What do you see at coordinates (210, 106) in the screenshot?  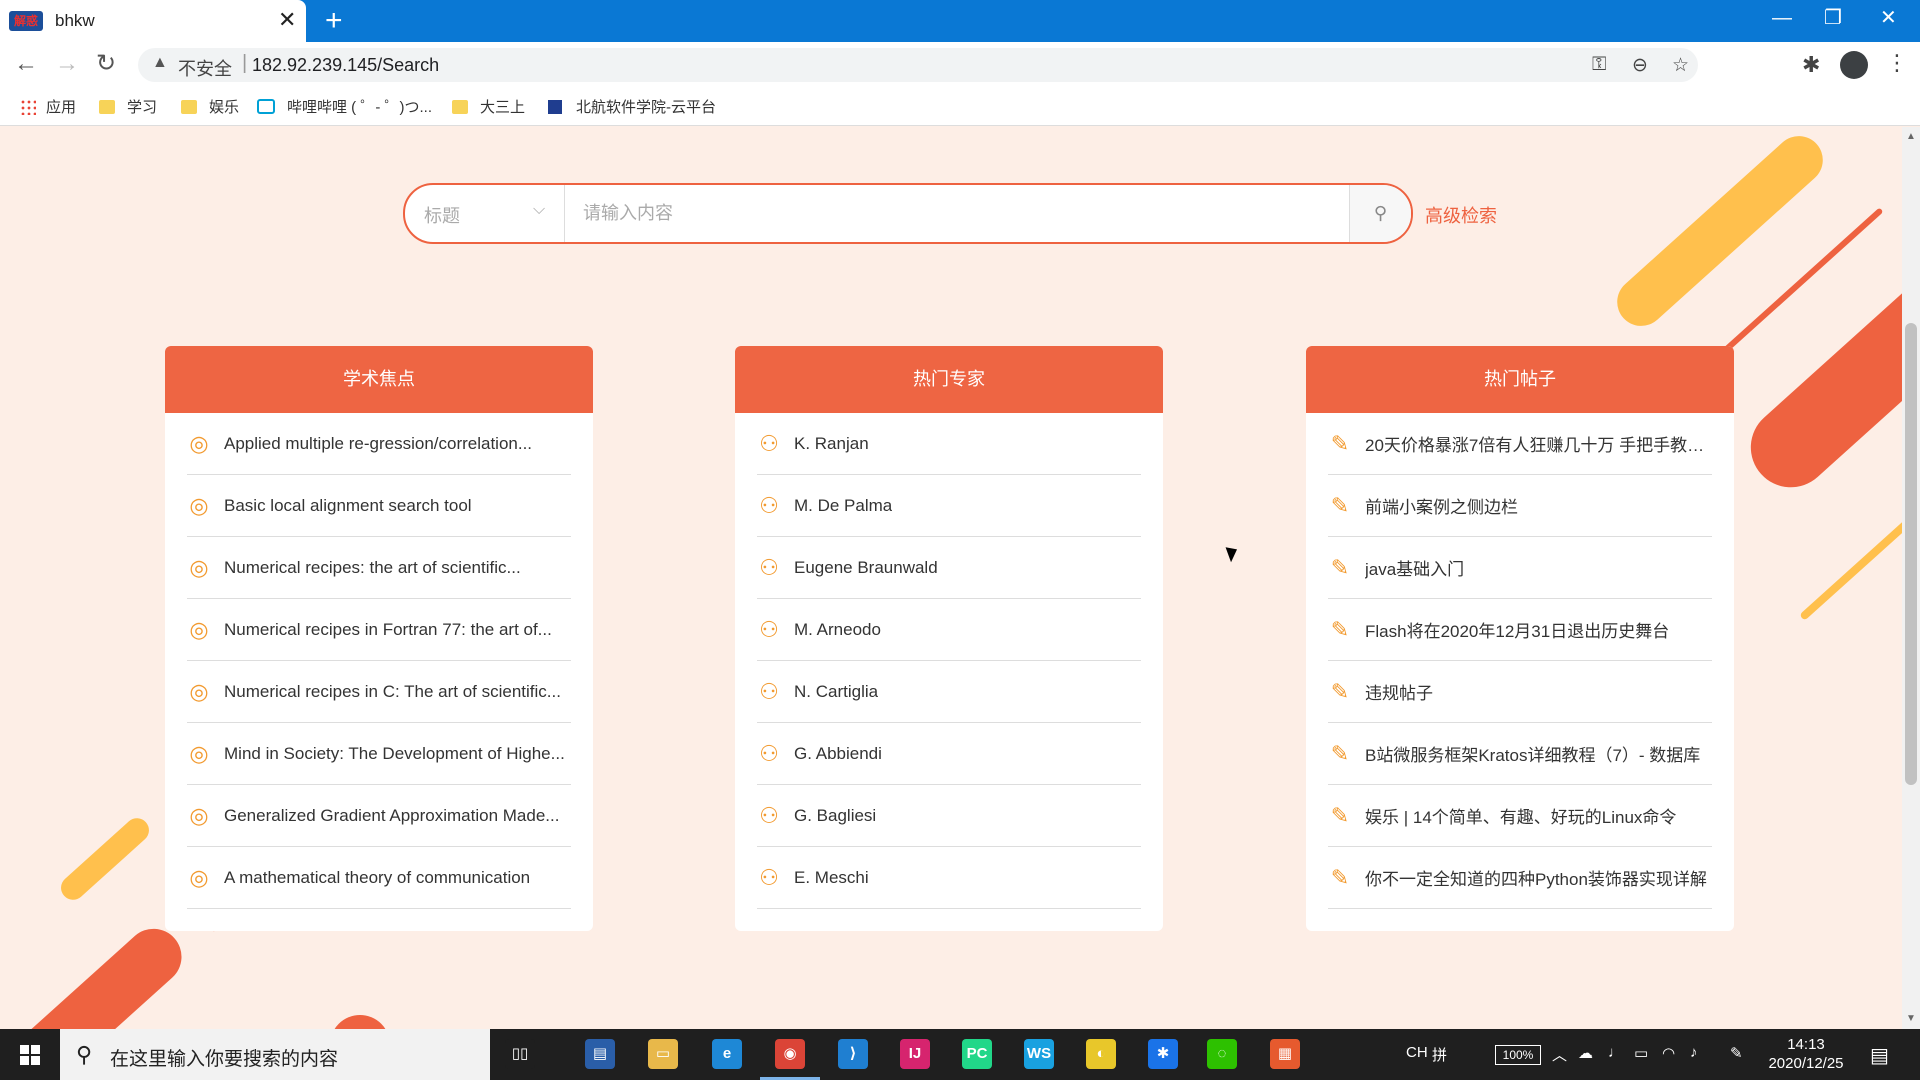 I see `bookmark-entertainment: 娱乐` at bounding box center [210, 106].